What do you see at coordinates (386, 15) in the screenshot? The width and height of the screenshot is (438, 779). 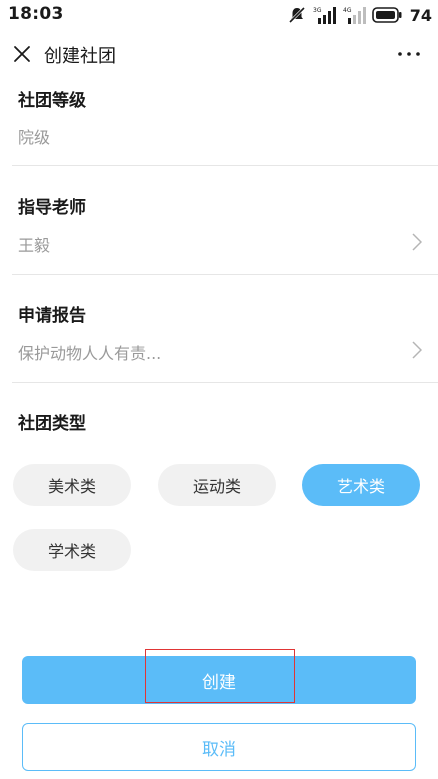 I see `battery-icon` at bounding box center [386, 15].